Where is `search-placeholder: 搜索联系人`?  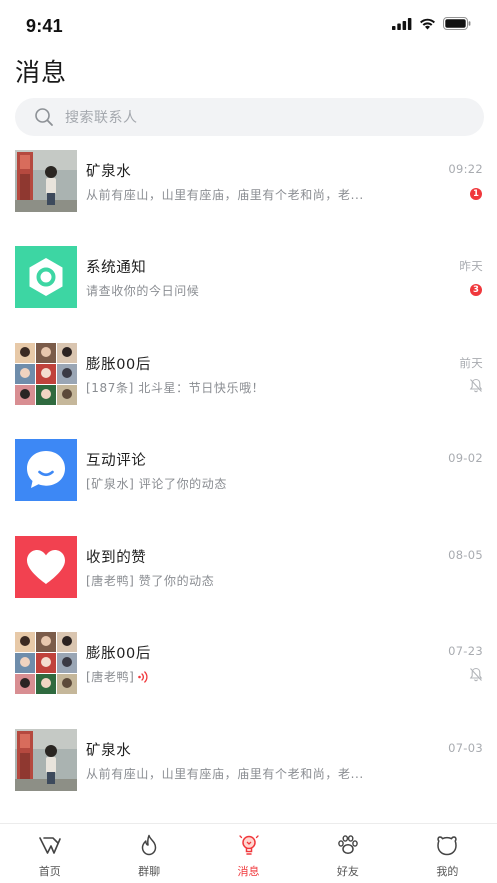
search-placeholder: 搜索联系人 is located at coordinates (101, 118).